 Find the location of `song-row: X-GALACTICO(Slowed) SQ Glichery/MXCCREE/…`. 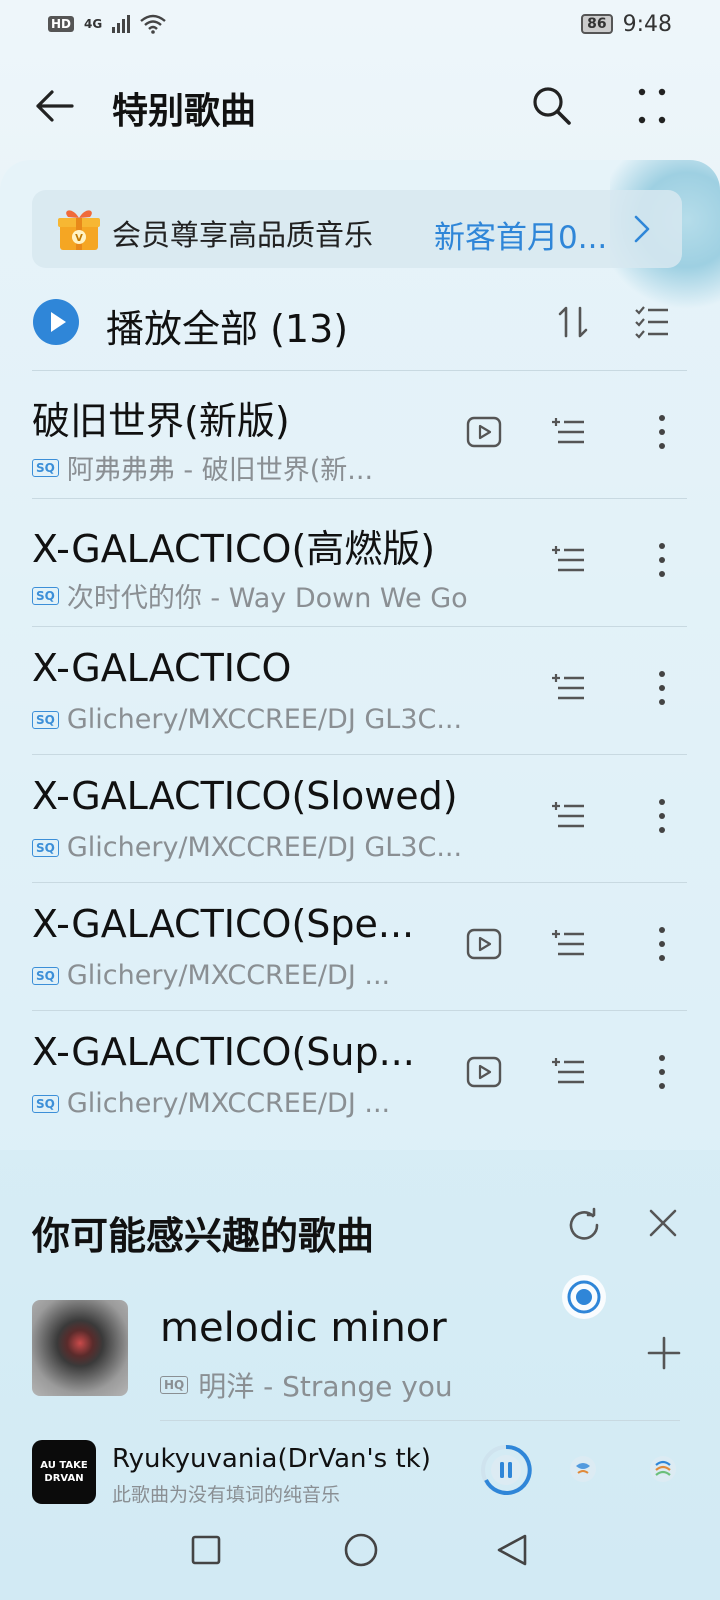

song-row: X-GALACTICO(Slowed) SQ Glichery/MXCCREE/… is located at coordinates (360, 818).